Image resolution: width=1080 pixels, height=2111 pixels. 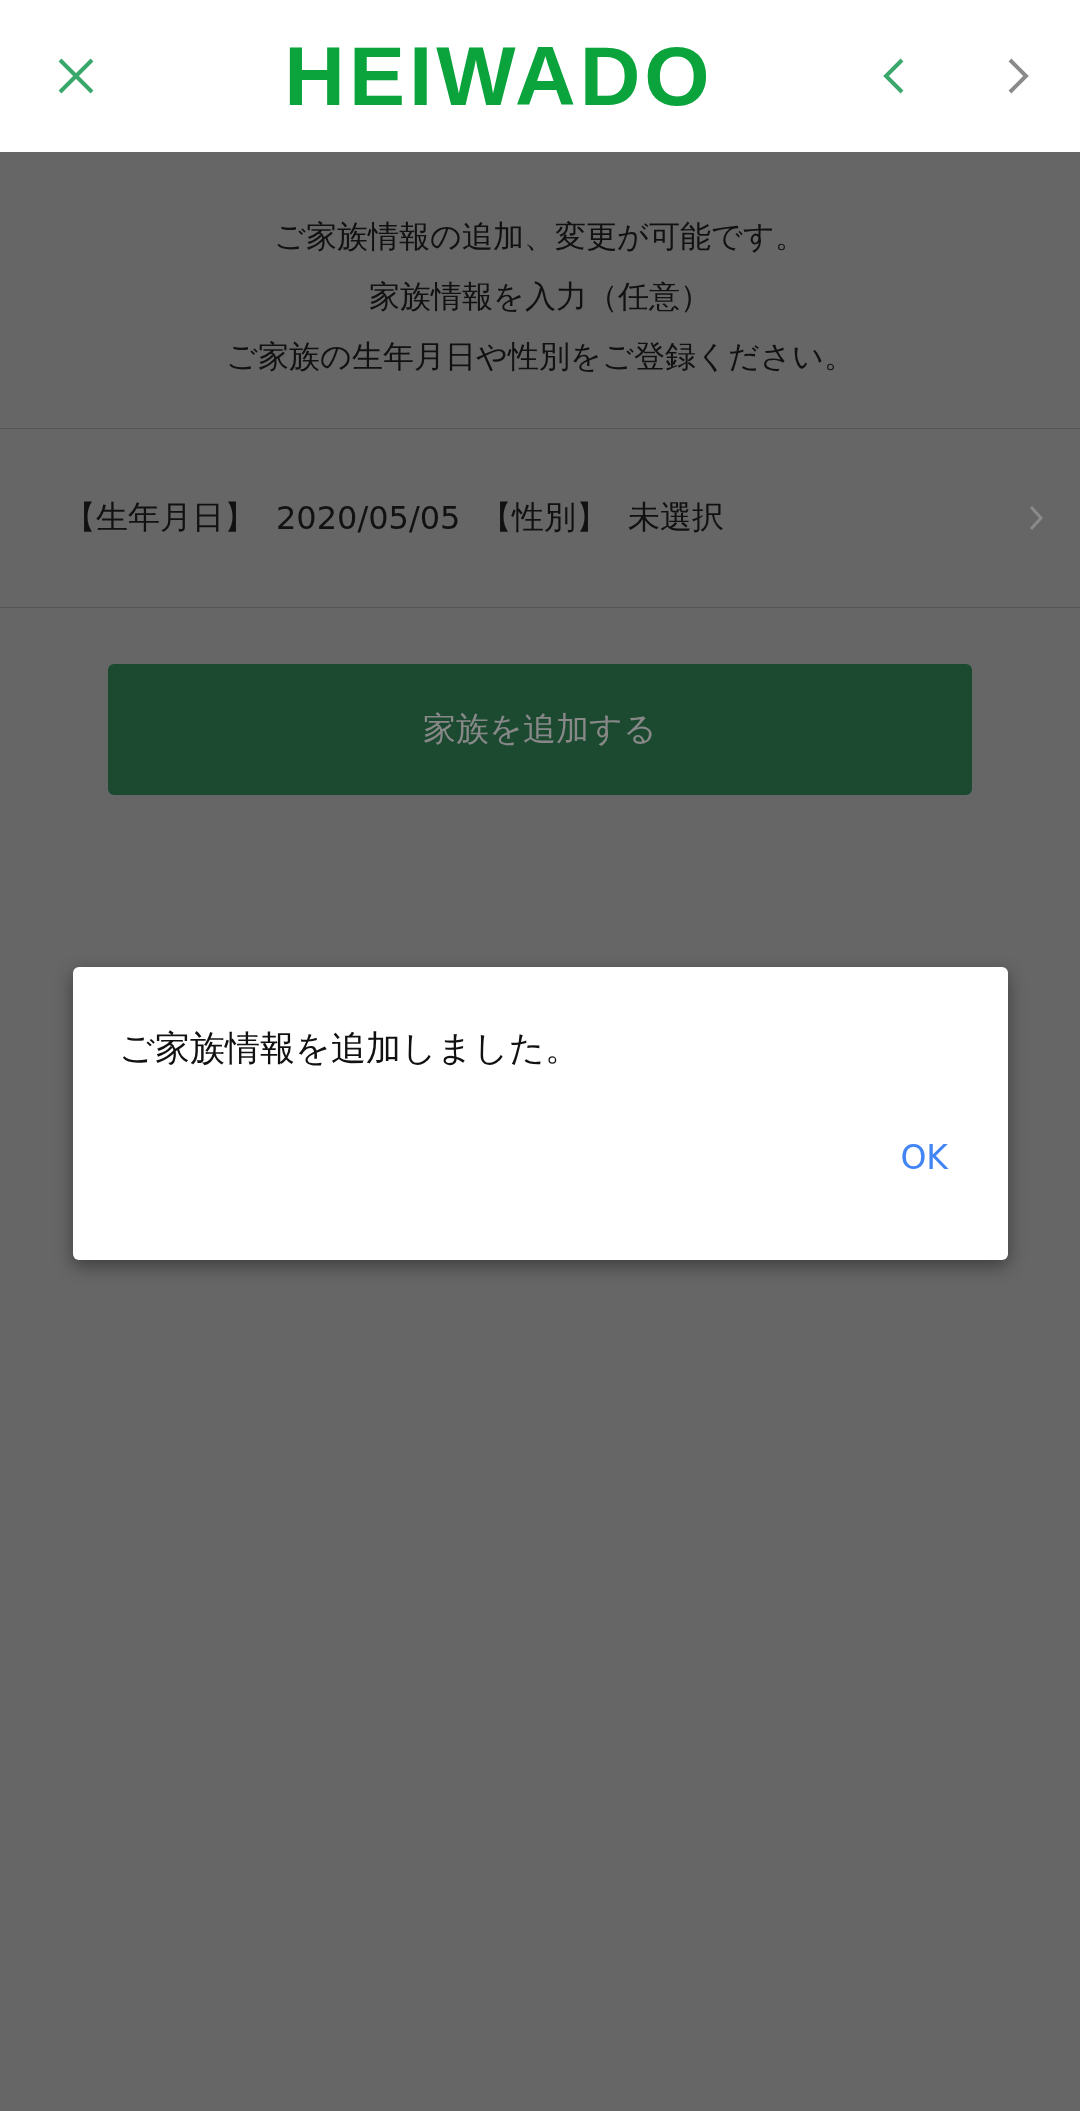 I want to click on intro-text: ご家族の生年月日や性別をご登録ください。, so click(x=540, y=356).